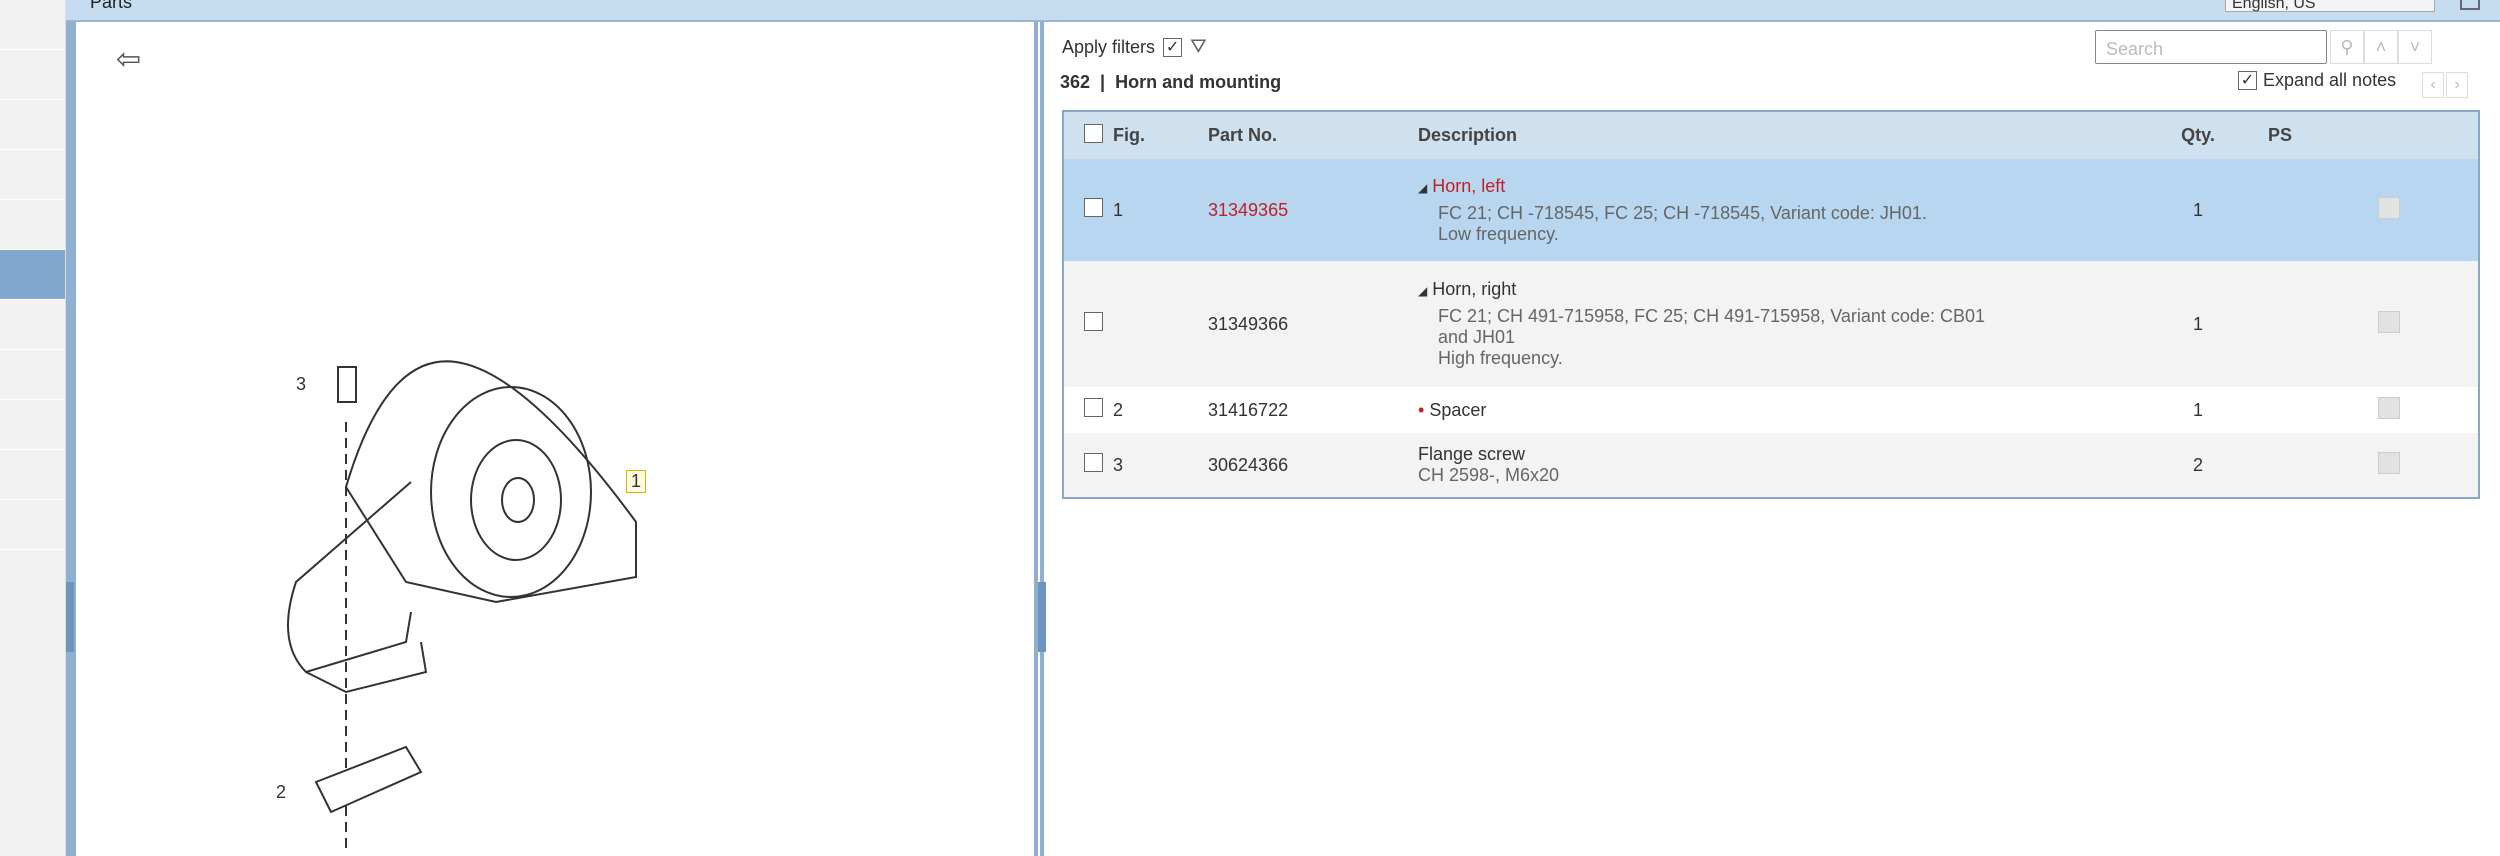 This screenshot has width=2500, height=856. Describe the element at coordinates (2197, 464) in the screenshot. I see `row-qty: 2` at that location.